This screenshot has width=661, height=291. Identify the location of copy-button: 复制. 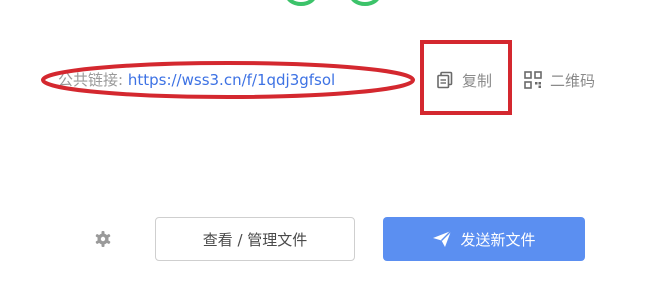
(464, 80).